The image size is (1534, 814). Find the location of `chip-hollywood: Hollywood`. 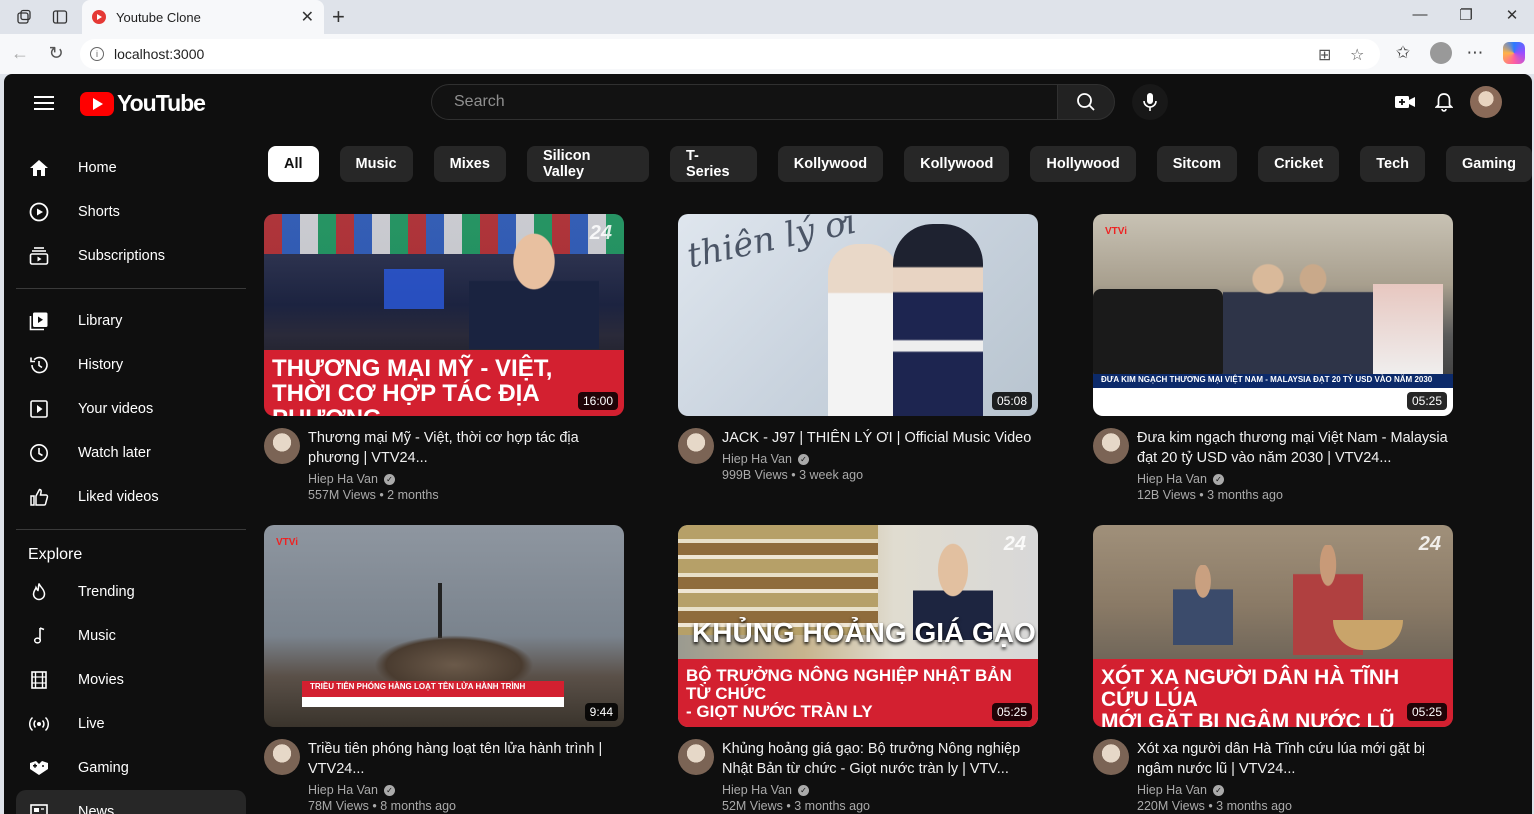

chip-hollywood: Hollywood is located at coordinates (1083, 164).